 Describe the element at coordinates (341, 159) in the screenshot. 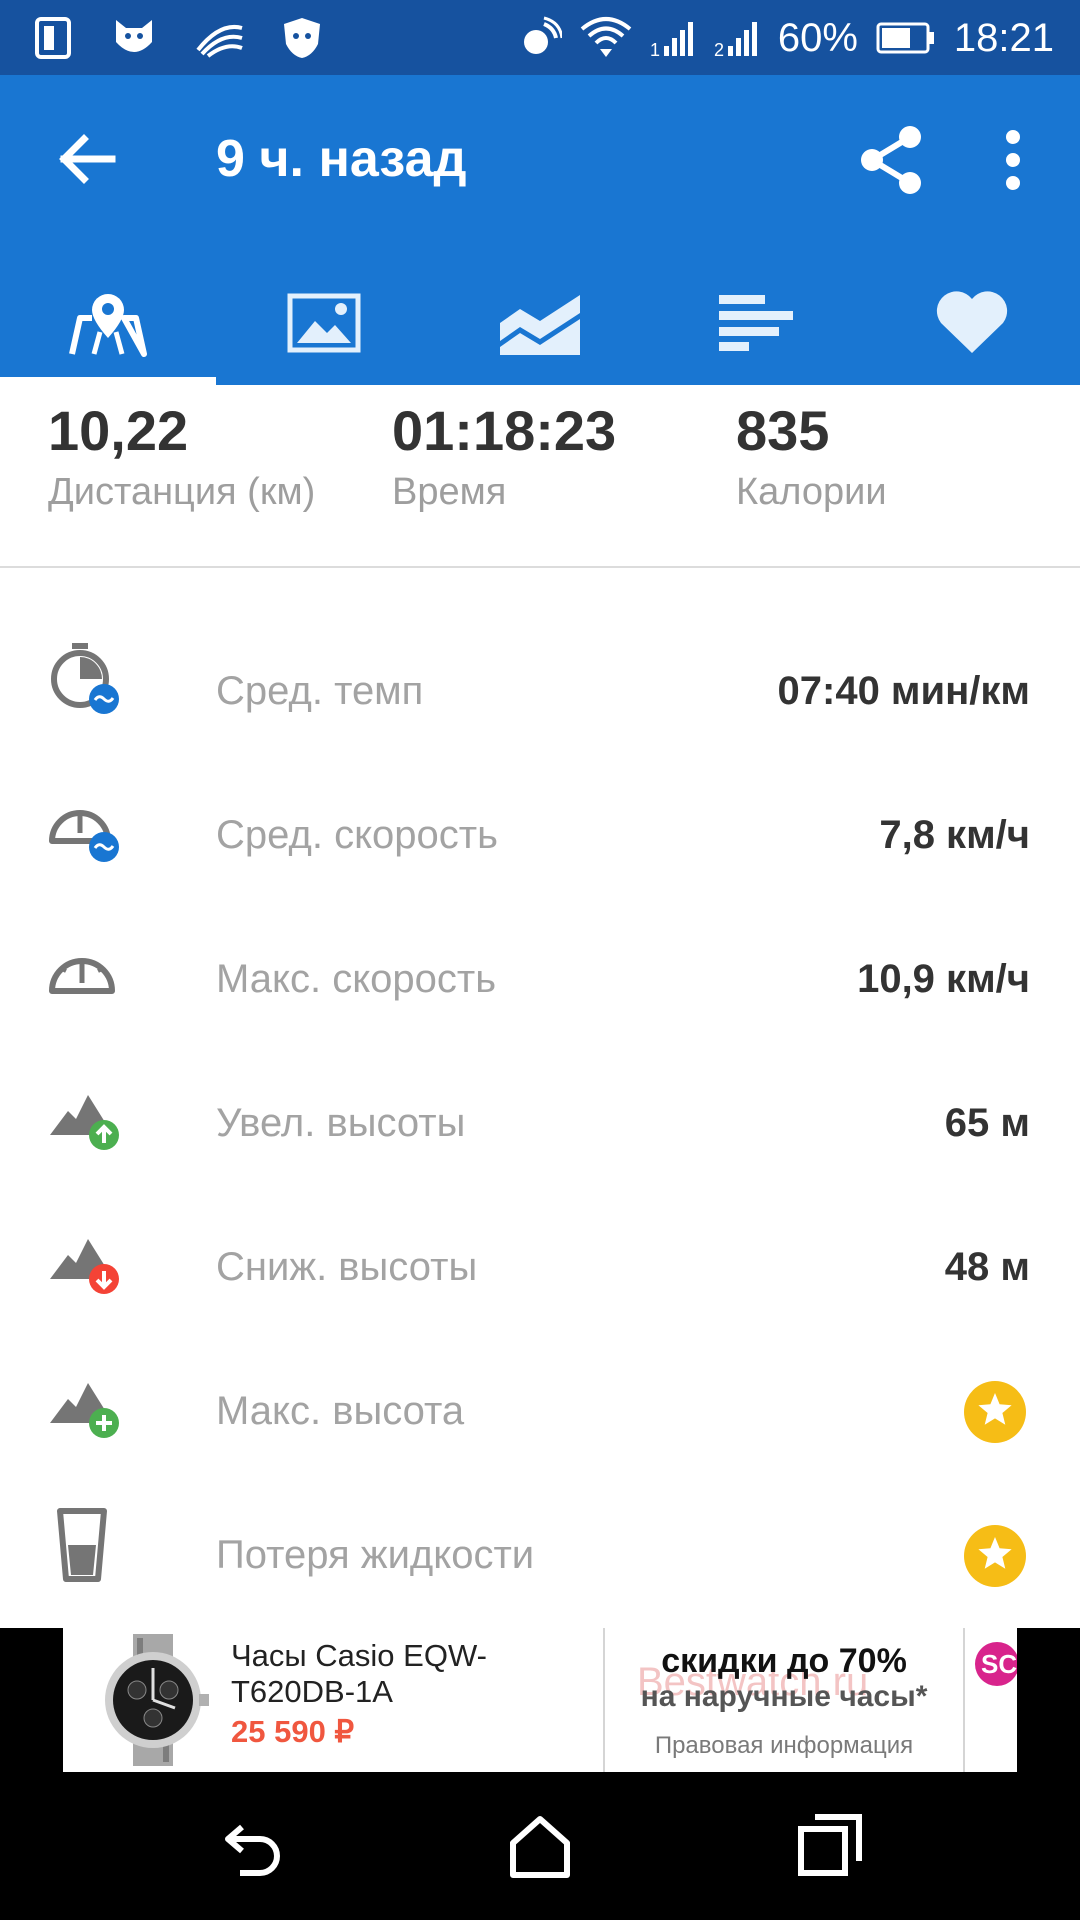

I see `page-title: 9 ч. назад` at that location.